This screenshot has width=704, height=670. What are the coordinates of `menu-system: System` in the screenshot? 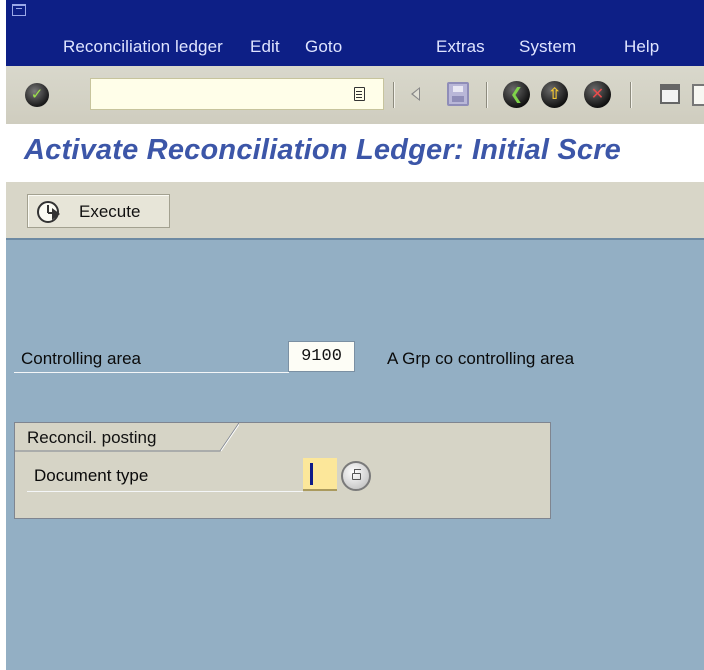 It's located at (547, 47).